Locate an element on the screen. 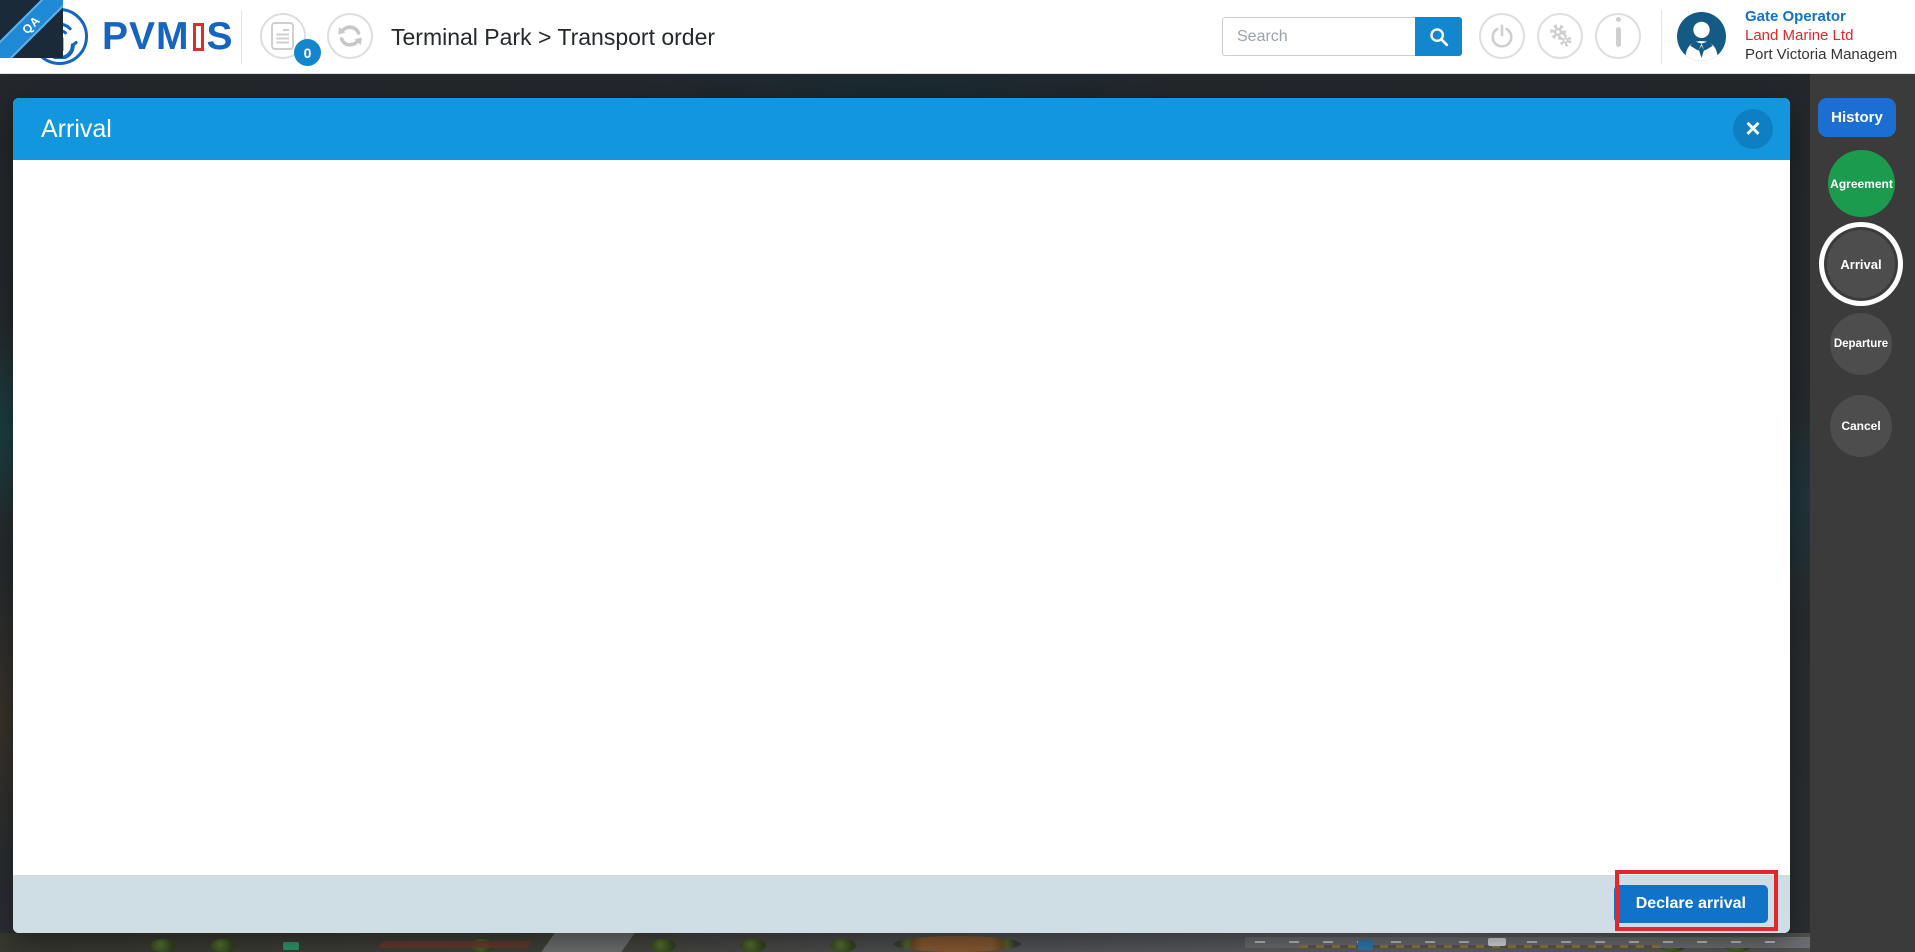 The height and width of the screenshot is (952, 1915). search-group is located at coordinates (1342, 36).